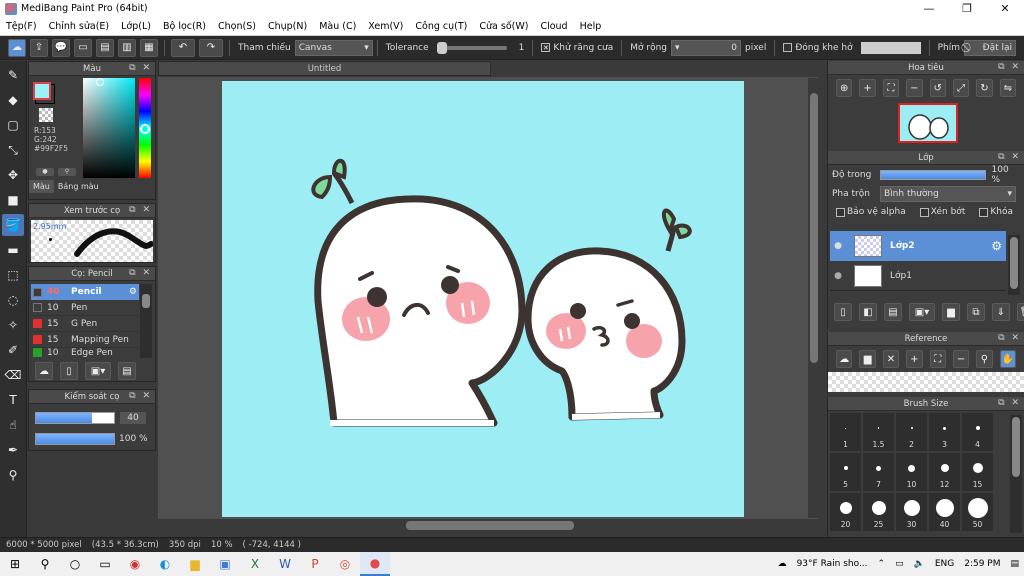  I want to click on task-view-icon: ▭, so click(105, 564).